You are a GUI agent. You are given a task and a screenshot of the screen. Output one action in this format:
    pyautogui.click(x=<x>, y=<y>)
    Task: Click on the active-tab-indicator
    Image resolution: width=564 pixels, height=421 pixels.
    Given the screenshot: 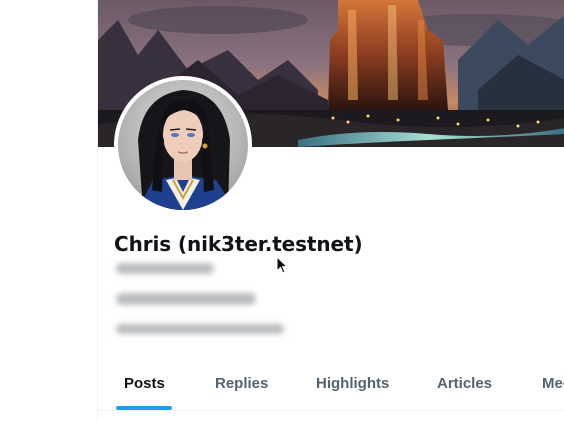 What is the action you would take?
    pyautogui.click(x=144, y=408)
    